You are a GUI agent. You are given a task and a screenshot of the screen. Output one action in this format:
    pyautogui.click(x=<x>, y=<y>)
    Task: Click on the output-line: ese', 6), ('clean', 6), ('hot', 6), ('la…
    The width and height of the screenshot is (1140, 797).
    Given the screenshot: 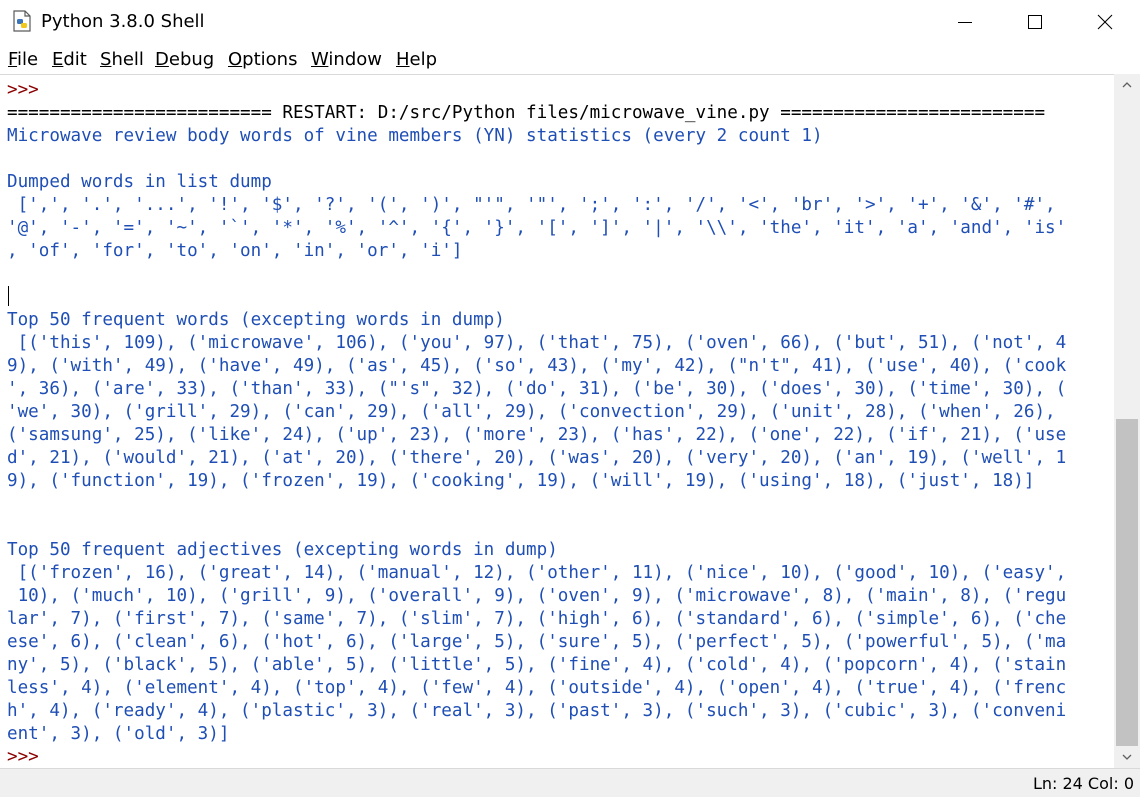 What is the action you would take?
    pyautogui.click(x=537, y=642)
    